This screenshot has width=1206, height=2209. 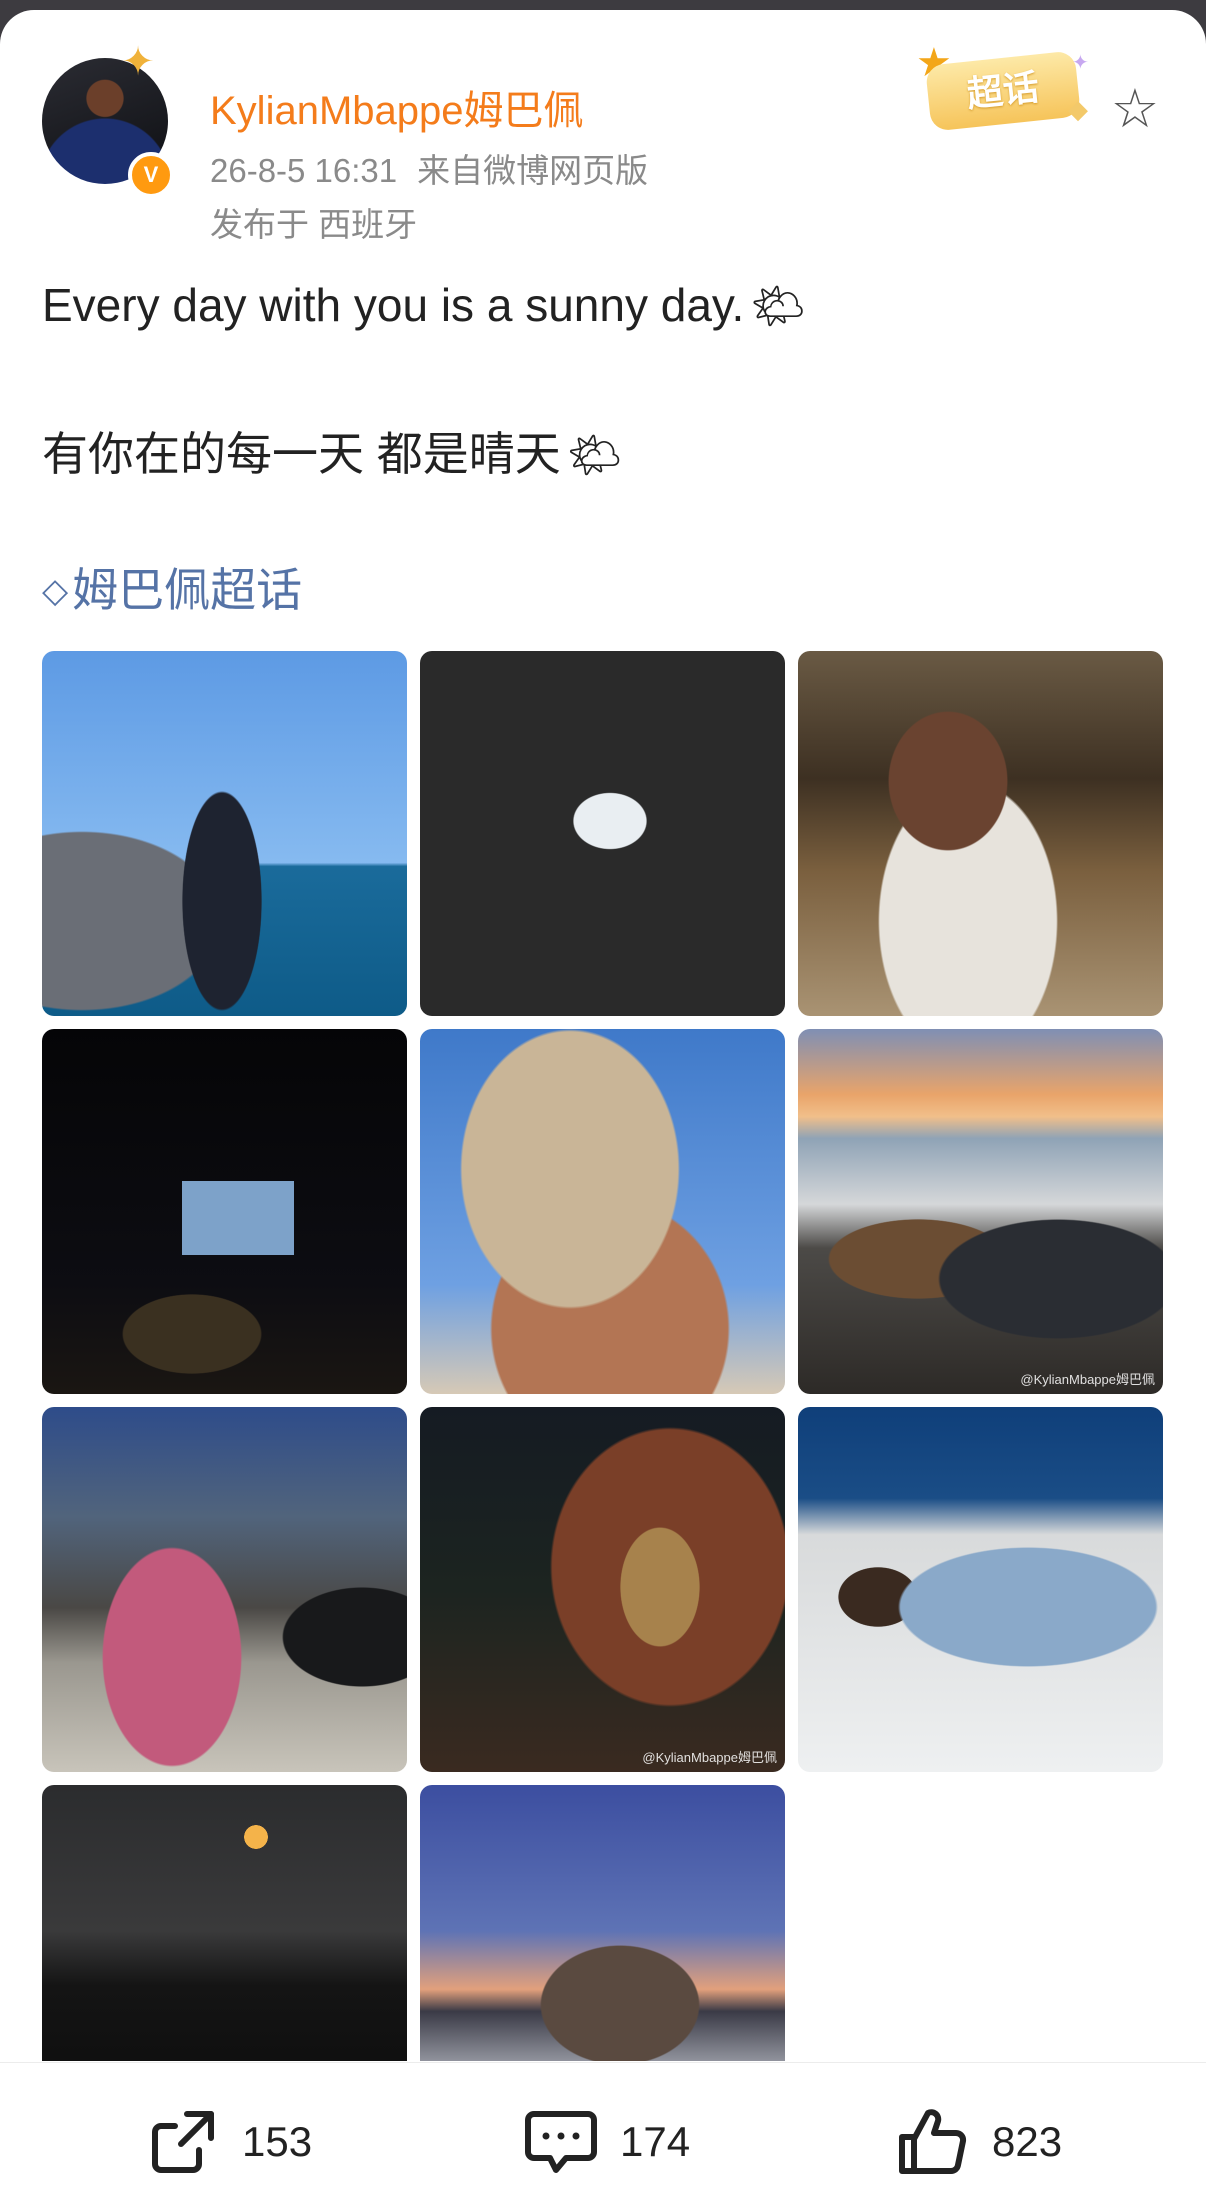 What do you see at coordinates (397, 107) in the screenshot?
I see `username: KylianMbappe姆巴佩` at bounding box center [397, 107].